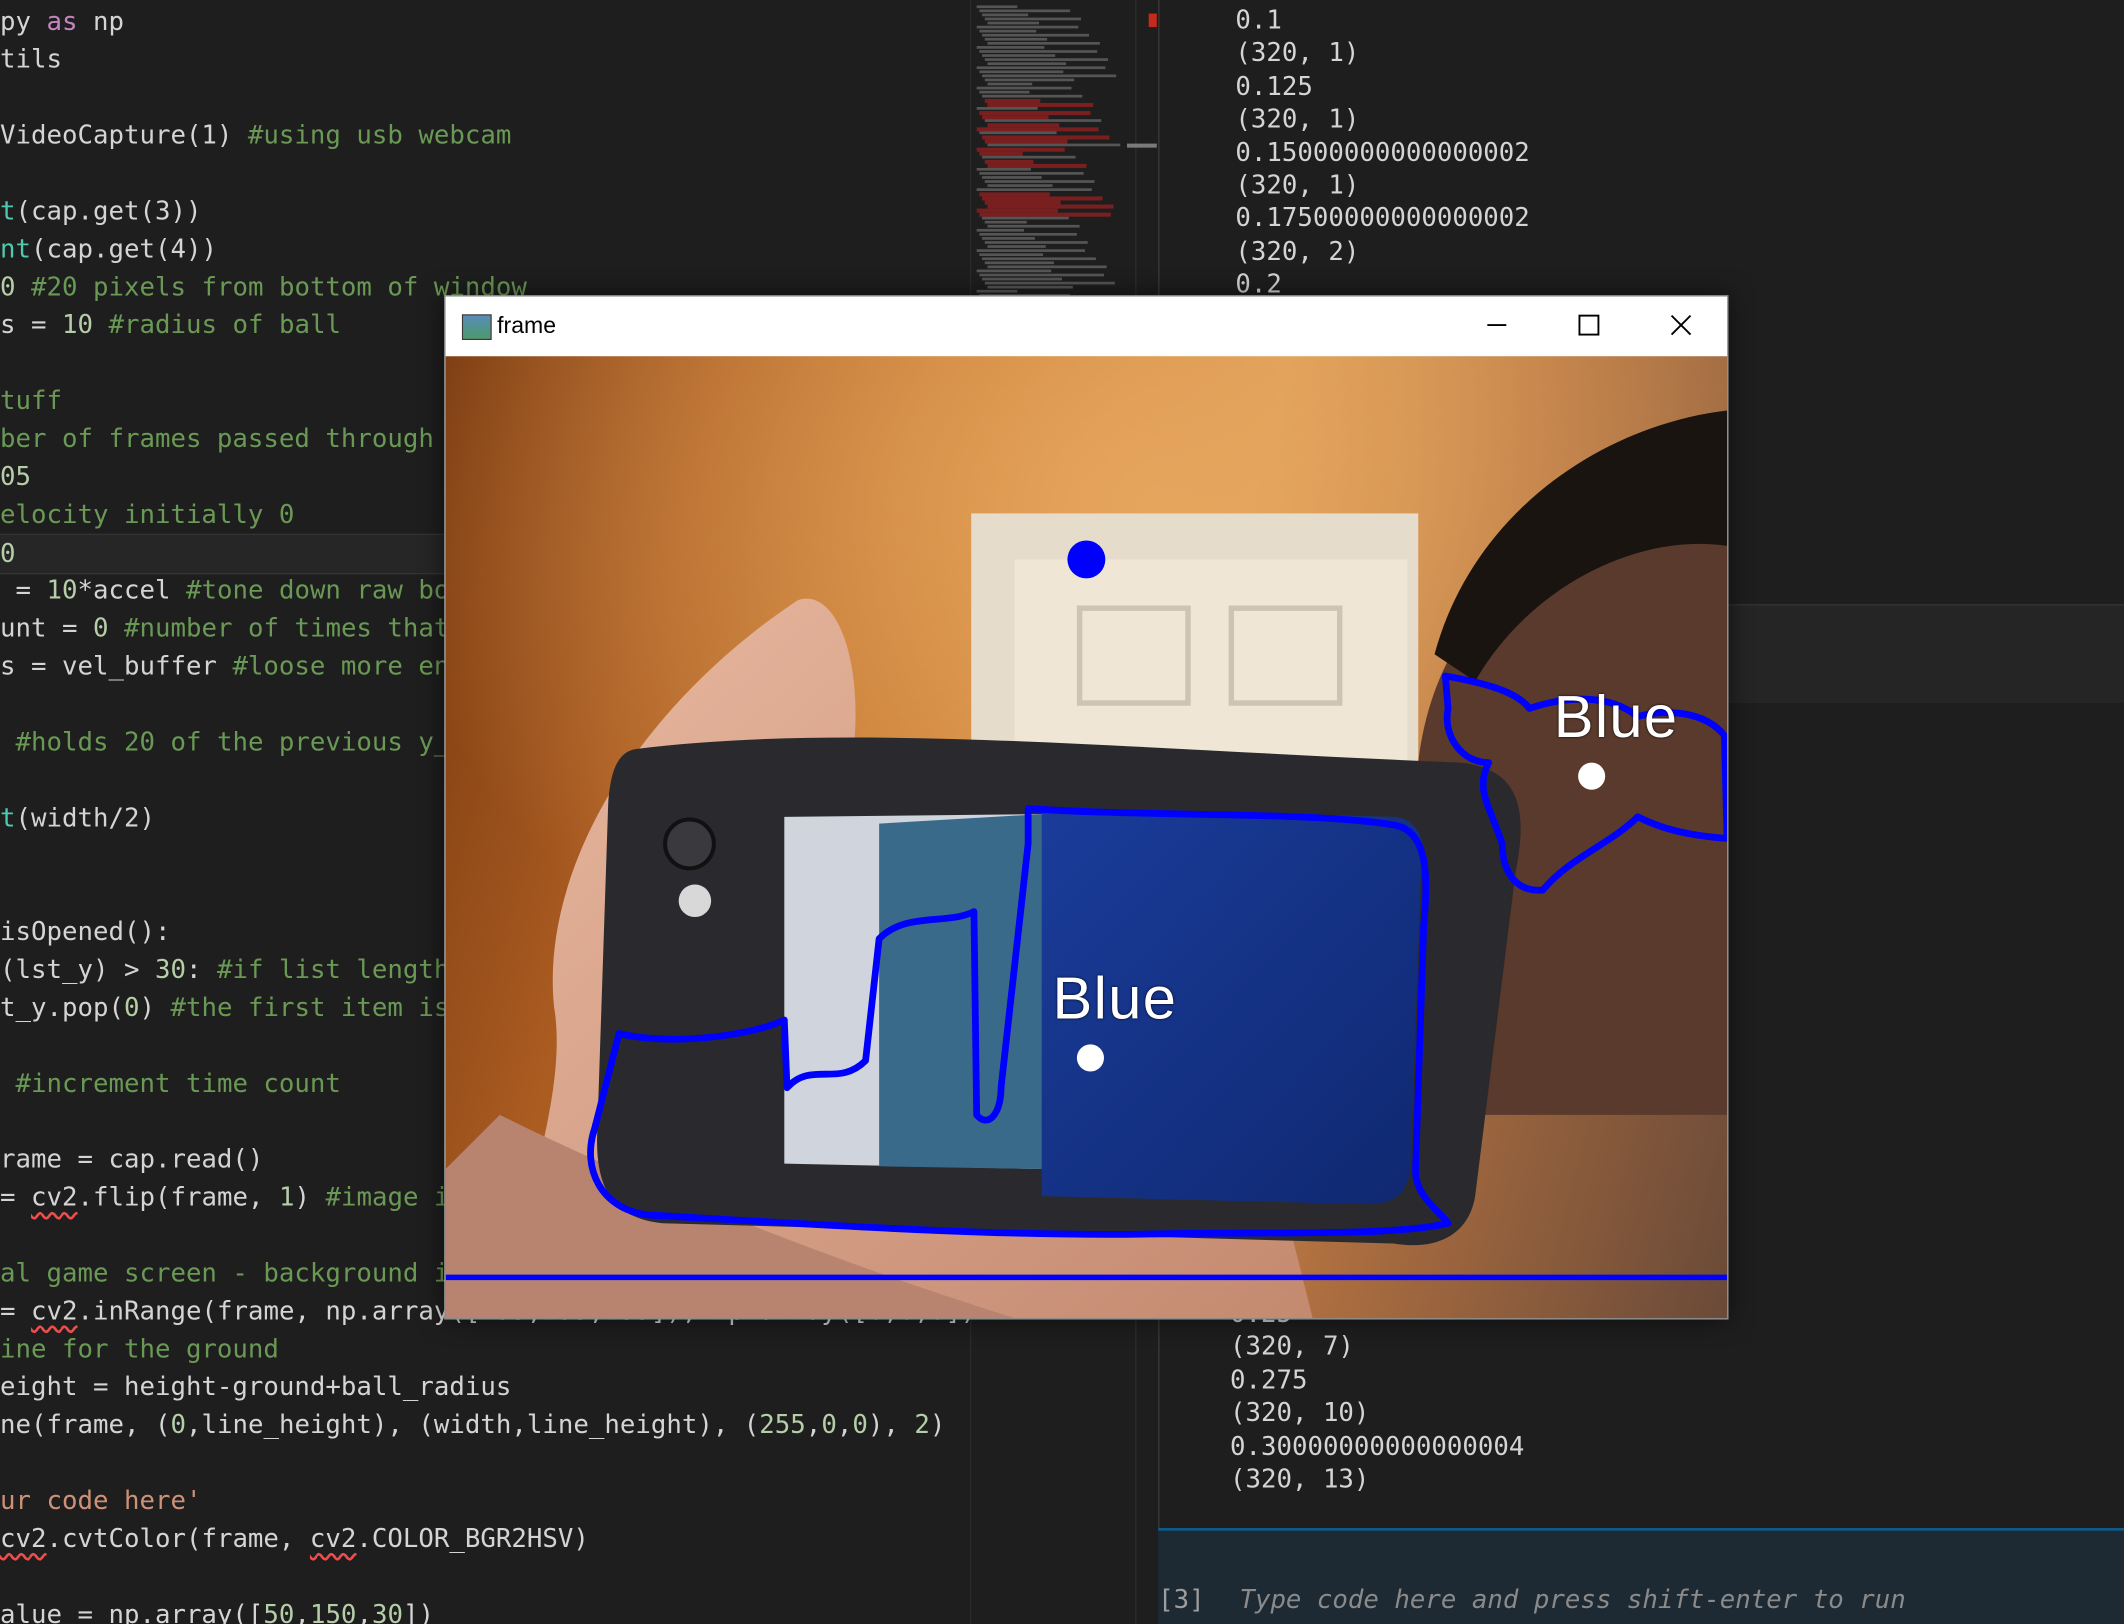  Describe the element at coordinates (1086, 326) in the screenshot. I see `window-titlebar: frame` at that location.